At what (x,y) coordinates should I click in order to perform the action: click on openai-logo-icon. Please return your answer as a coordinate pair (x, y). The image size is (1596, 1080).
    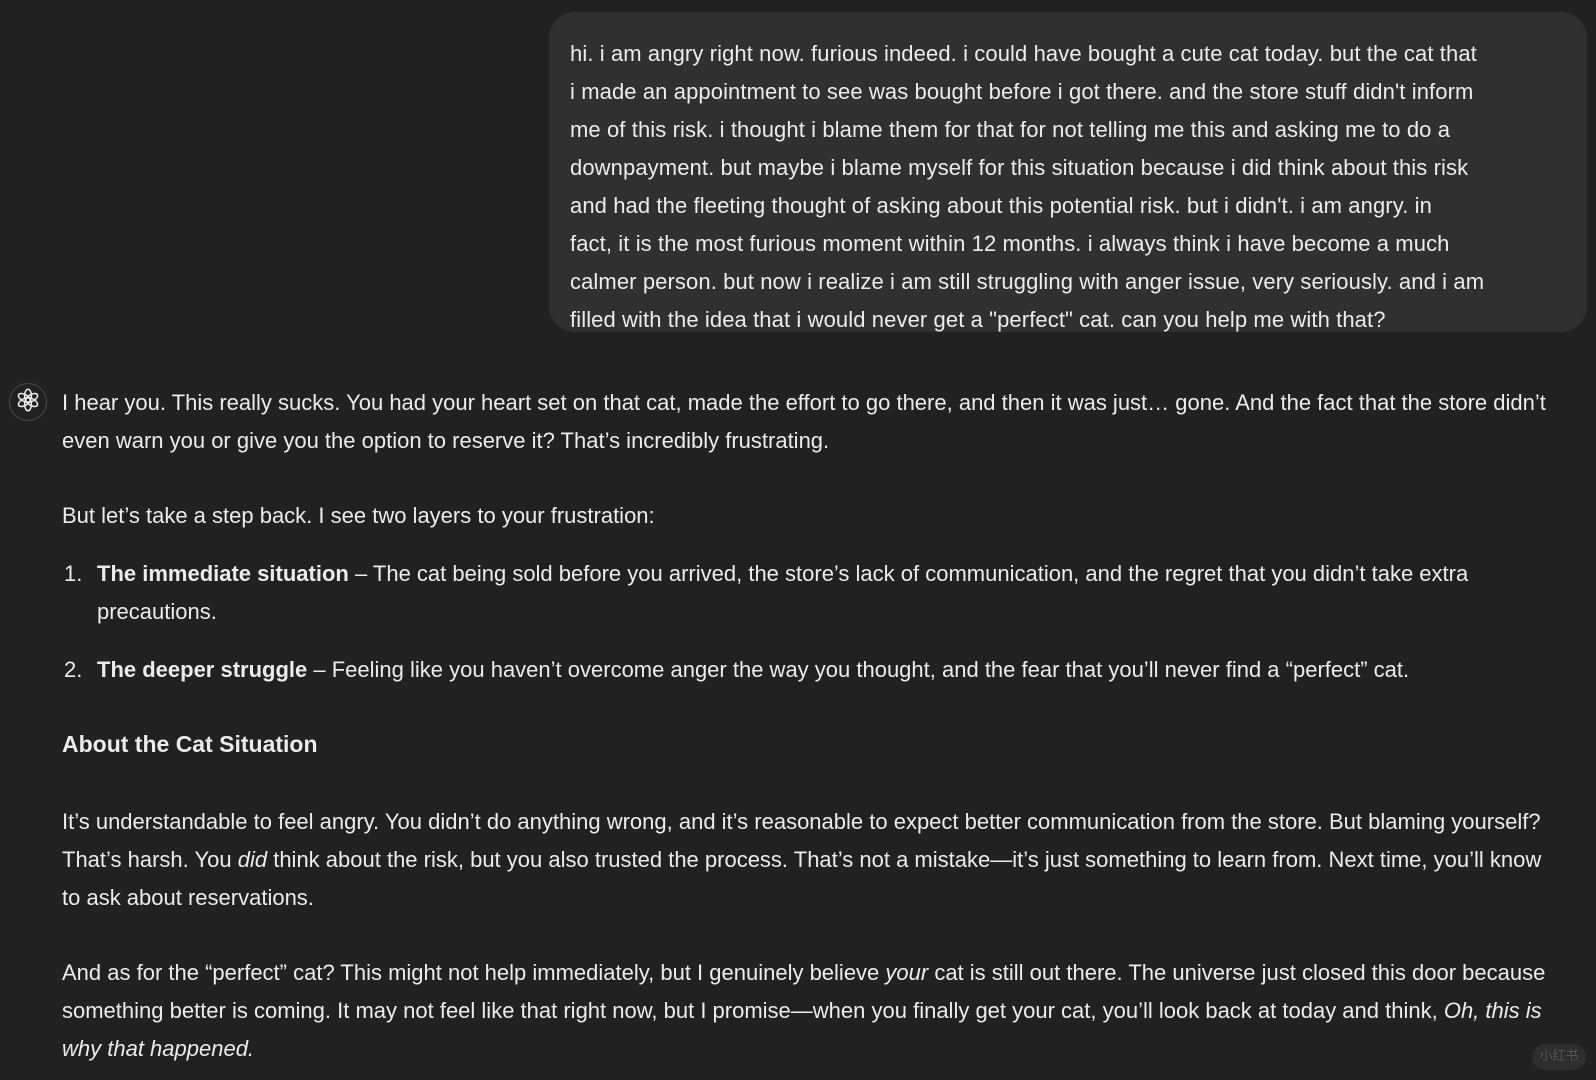
    Looking at the image, I should click on (28, 402).